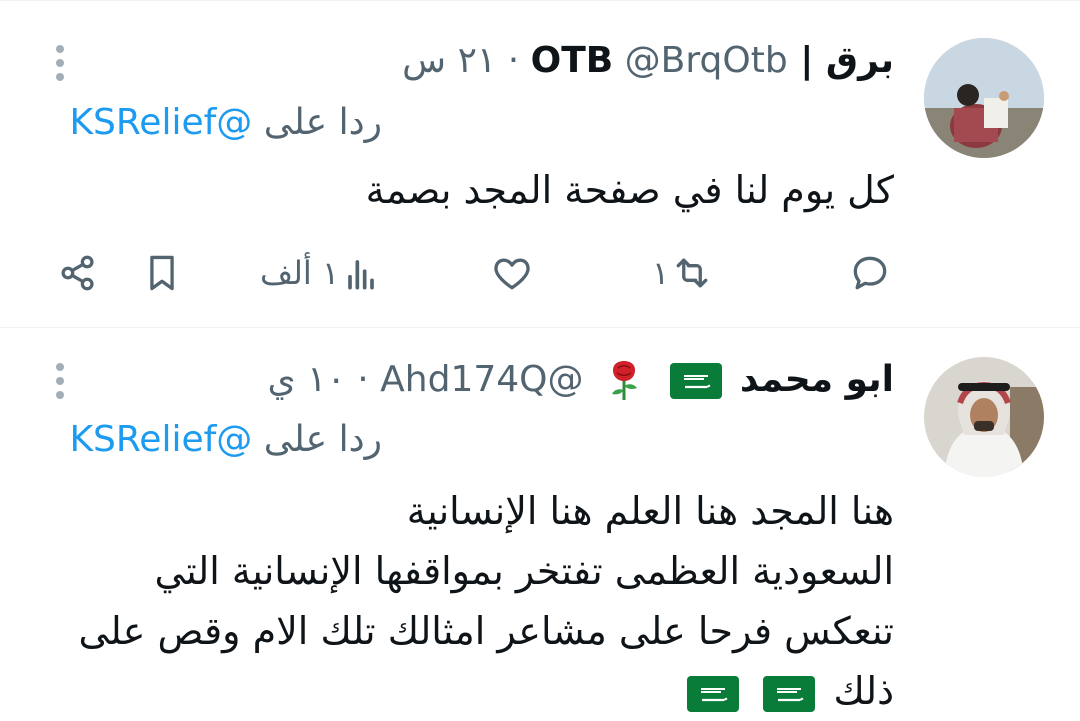  Describe the element at coordinates (481, 379) in the screenshot. I see `user-handle: @Ahd174Q` at that location.